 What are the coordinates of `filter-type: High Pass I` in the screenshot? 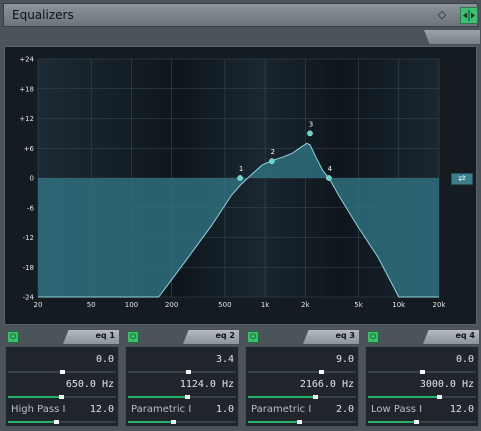 It's located at (38, 409).